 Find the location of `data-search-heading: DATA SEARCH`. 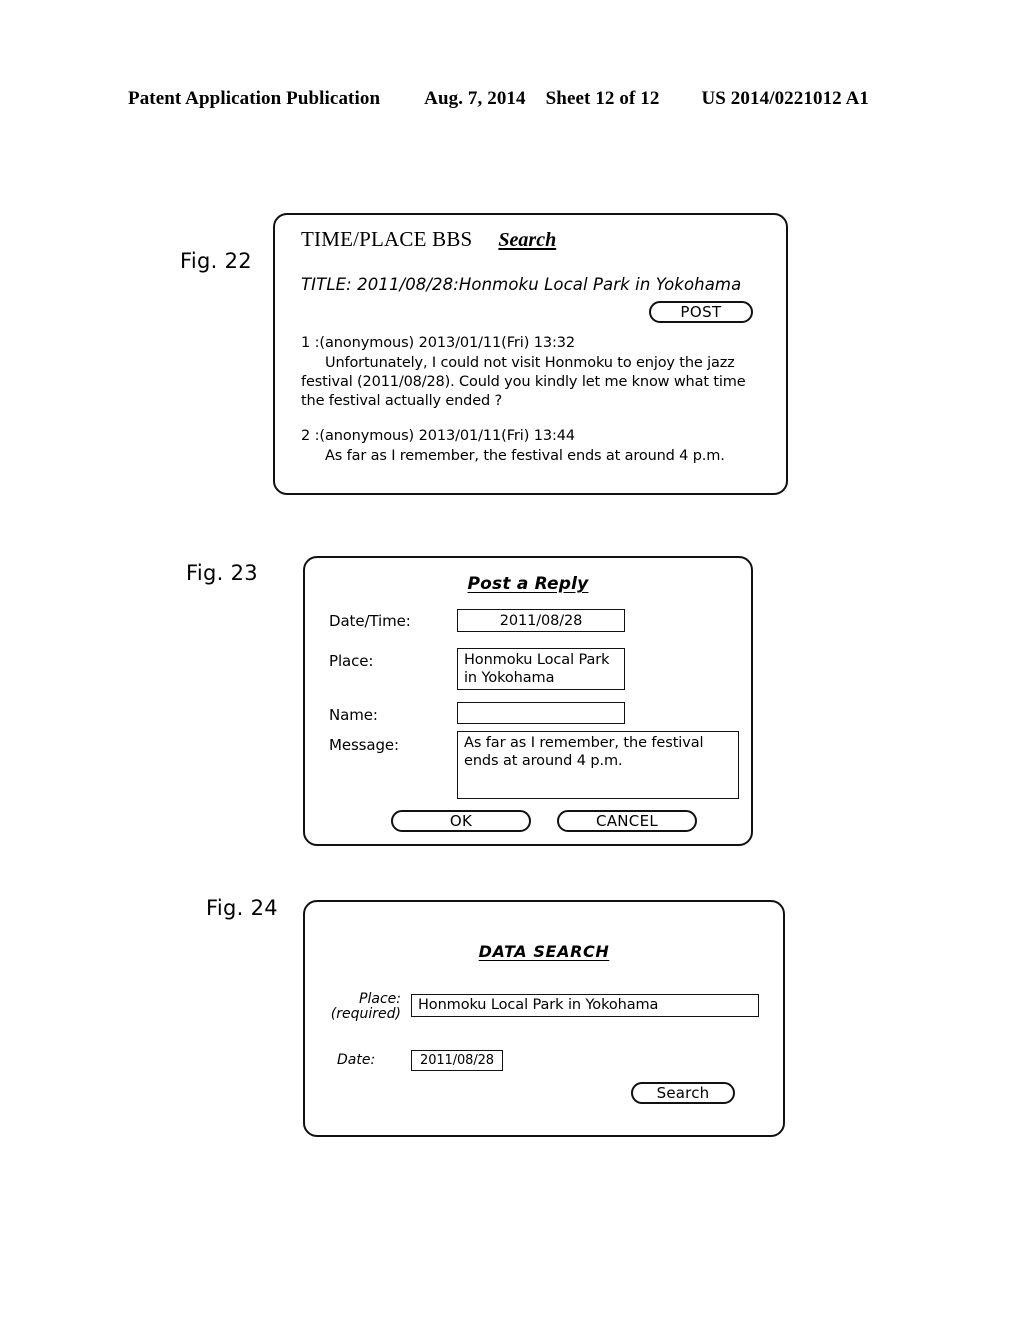

data-search-heading: DATA SEARCH is located at coordinates (544, 951).